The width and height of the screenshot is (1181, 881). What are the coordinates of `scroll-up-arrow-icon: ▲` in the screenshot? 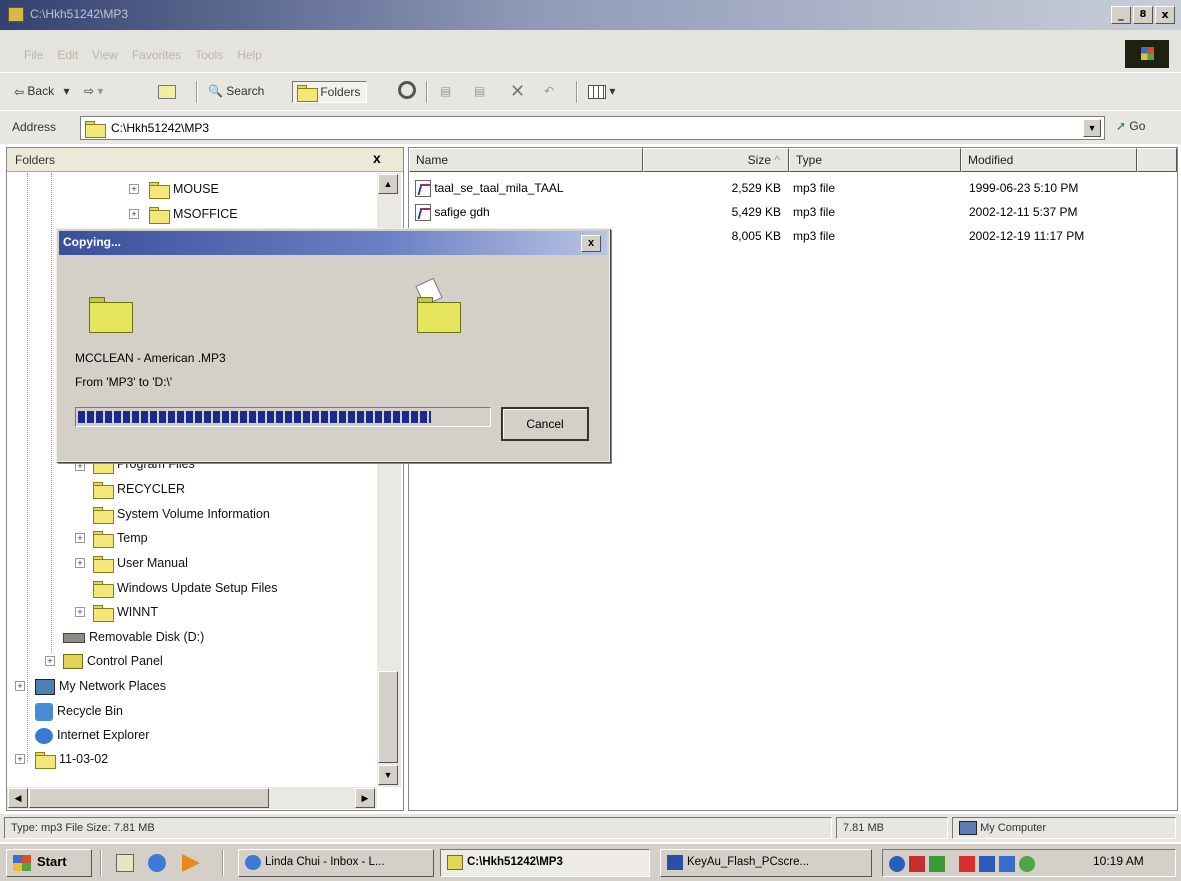 It's located at (388, 184).